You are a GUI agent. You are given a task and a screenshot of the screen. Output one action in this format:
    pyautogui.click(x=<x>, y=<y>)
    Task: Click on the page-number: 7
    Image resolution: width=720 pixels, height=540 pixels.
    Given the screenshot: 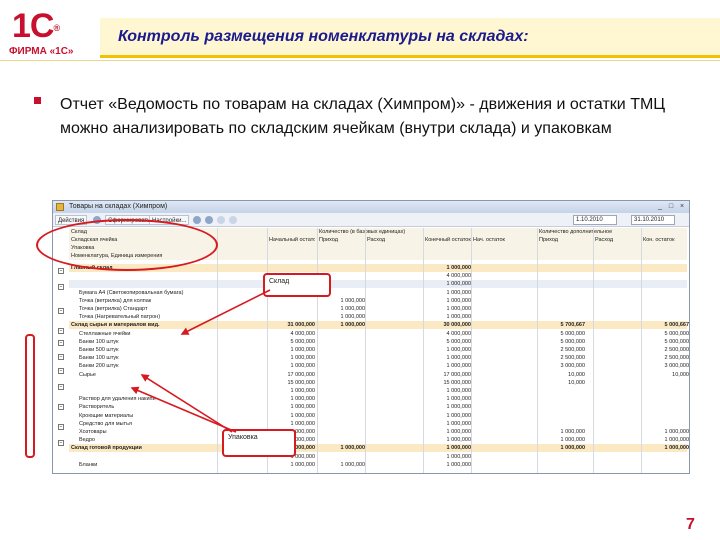 What is the action you would take?
    pyautogui.click(x=690, y=524)
    